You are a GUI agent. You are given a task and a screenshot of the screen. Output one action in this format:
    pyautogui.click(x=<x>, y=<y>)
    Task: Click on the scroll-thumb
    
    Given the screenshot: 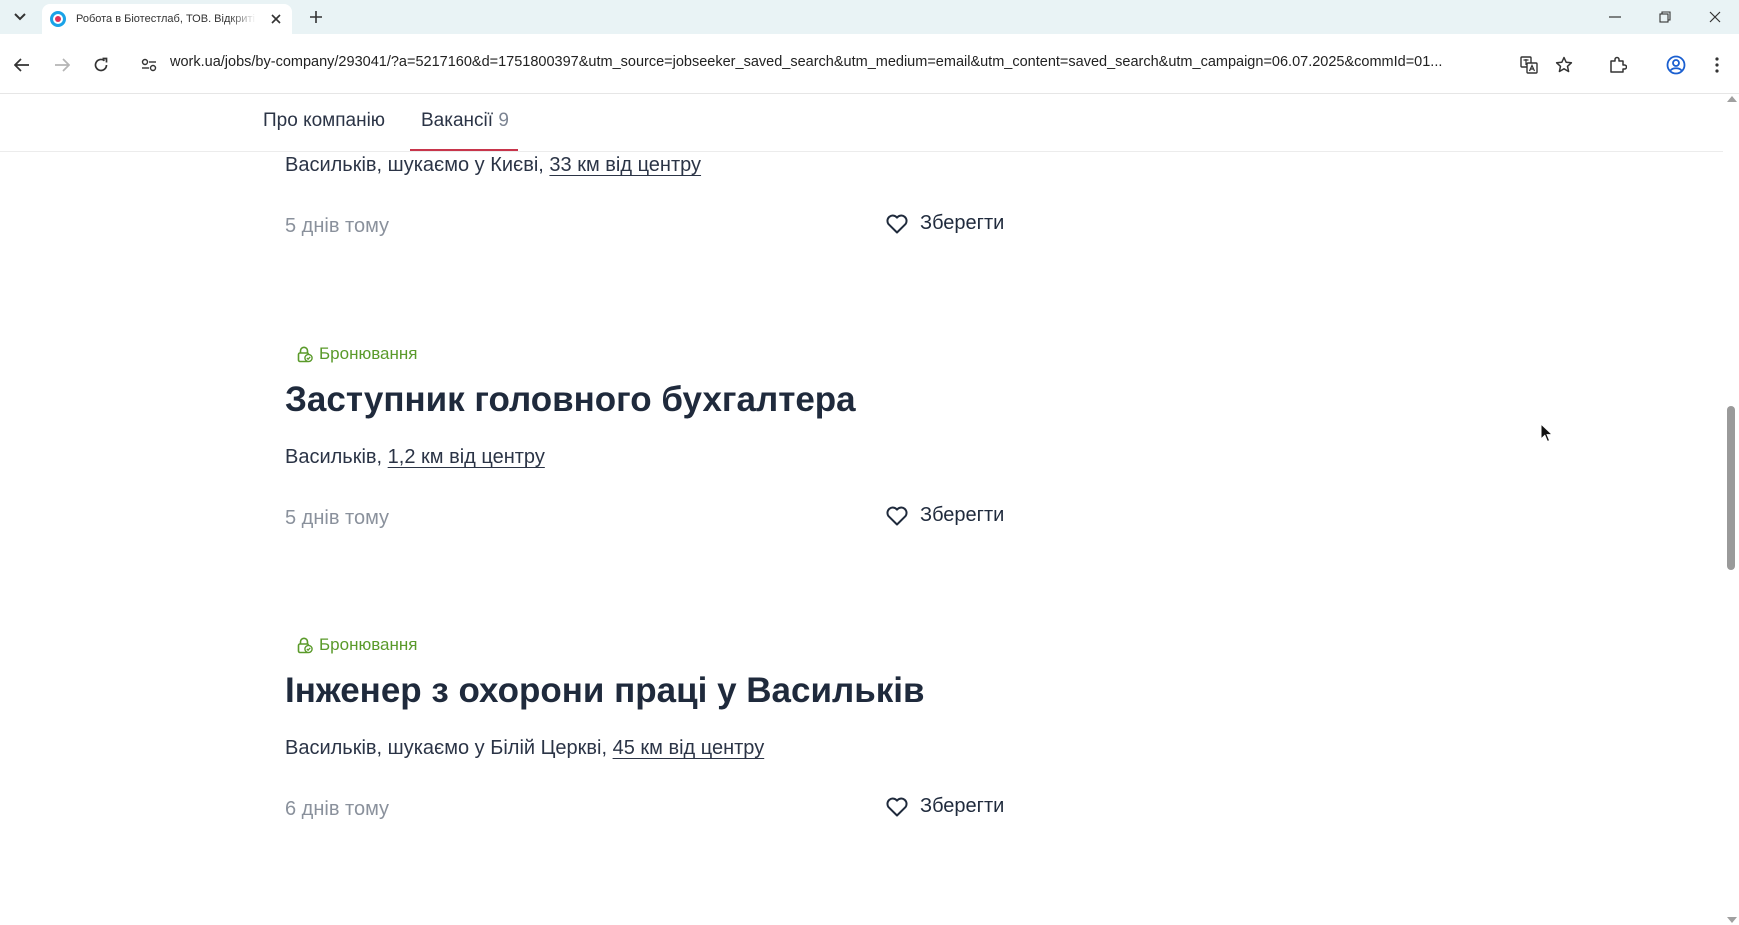 What is the action you would take?
    pyautogui.click(x=1731, y=488)
    